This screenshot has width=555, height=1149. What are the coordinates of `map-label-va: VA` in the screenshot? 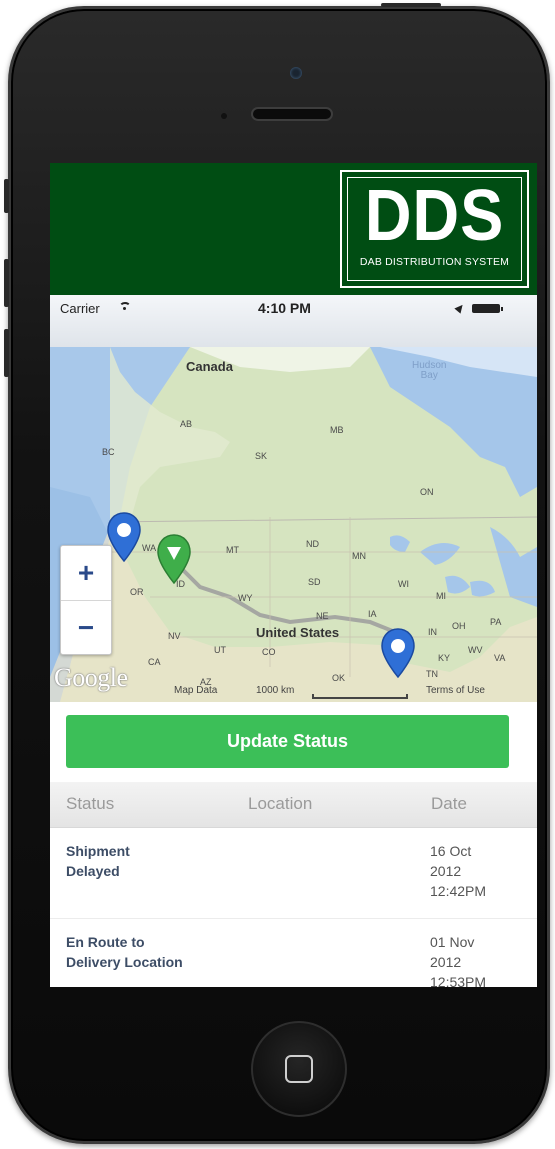 It's located at (500, 658).